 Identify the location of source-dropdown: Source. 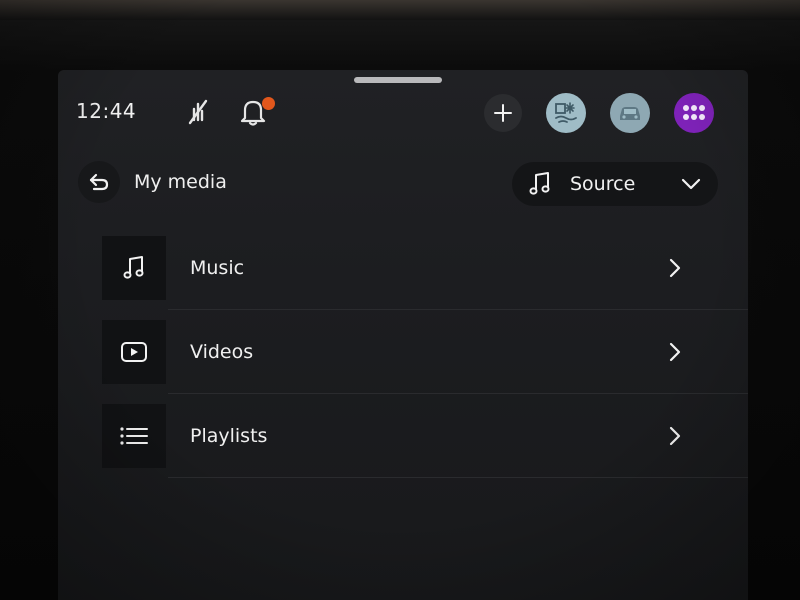
(615, 184).